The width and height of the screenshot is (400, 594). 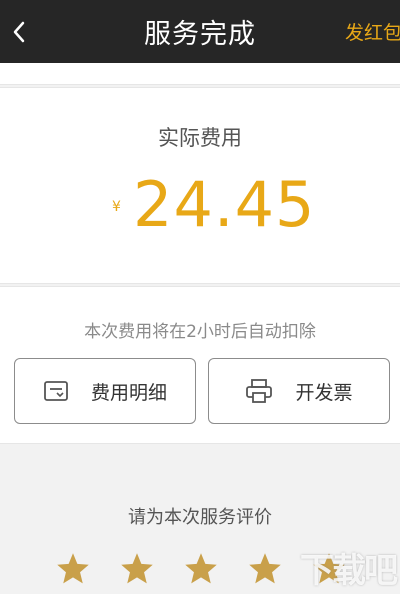 What do you see at coordinates (56, 391) in the screenshot?
I see `receipt-icon` at bounding box center [56, 391].